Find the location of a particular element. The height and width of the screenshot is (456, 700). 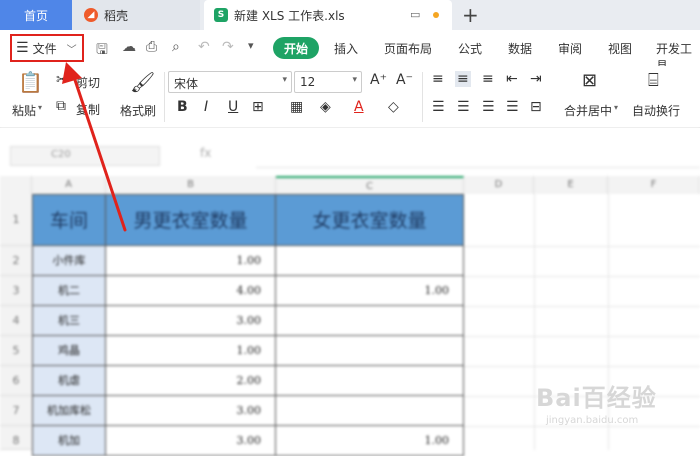

print-icon: ⎙ is located at coordinates (151, 47).